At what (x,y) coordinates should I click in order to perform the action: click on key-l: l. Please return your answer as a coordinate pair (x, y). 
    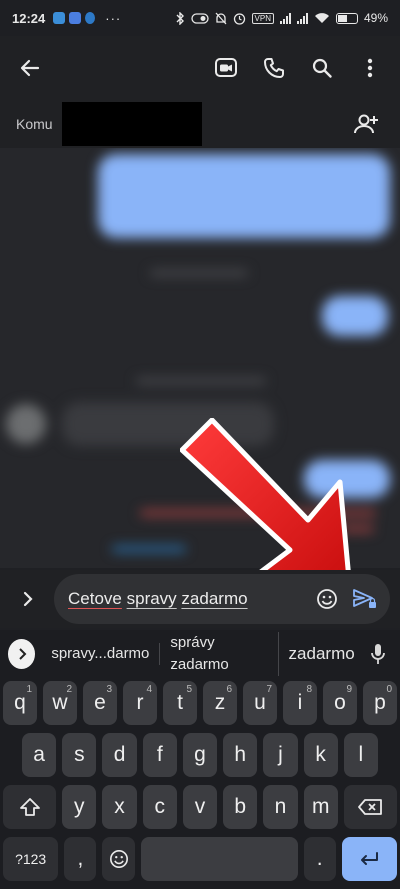
    Looking at the image, I should click on (360, 755).